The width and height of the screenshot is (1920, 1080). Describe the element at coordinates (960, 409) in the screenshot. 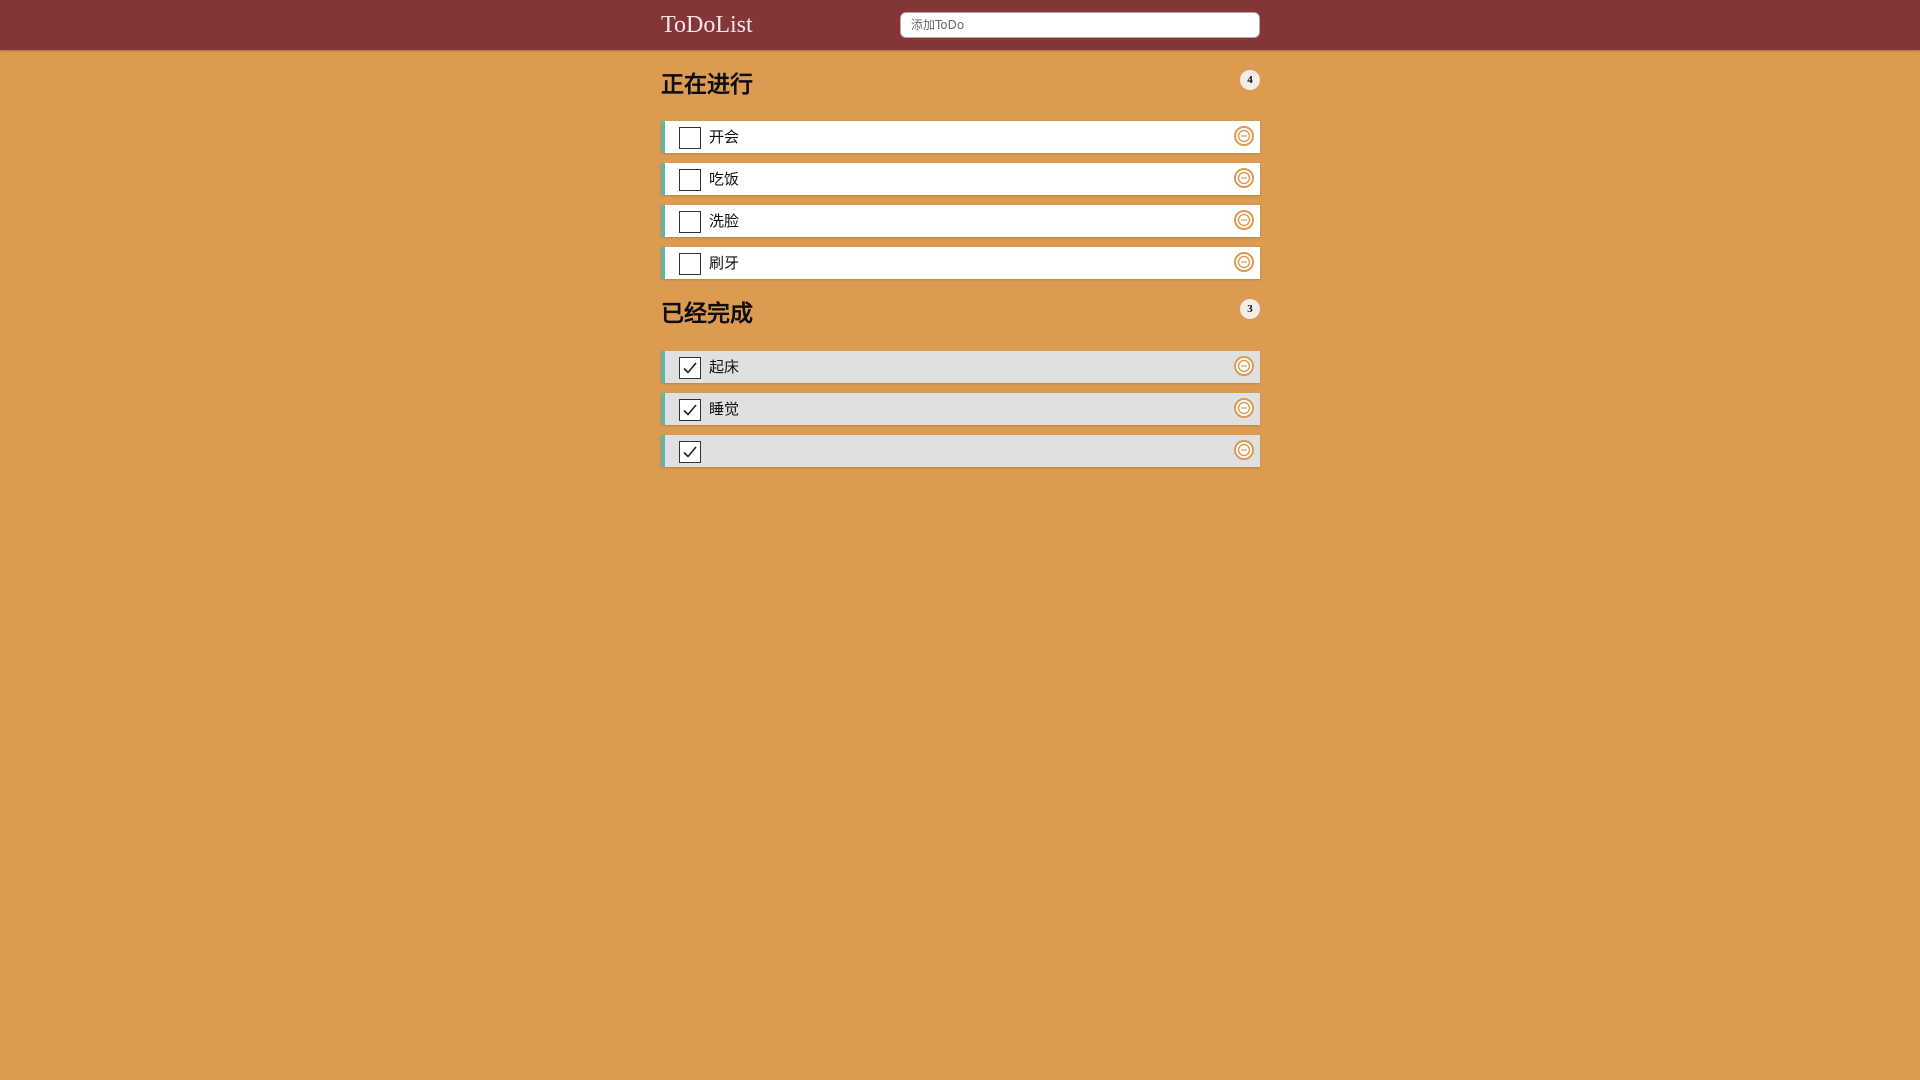

I see `todo-item: 睡觉` at that location.